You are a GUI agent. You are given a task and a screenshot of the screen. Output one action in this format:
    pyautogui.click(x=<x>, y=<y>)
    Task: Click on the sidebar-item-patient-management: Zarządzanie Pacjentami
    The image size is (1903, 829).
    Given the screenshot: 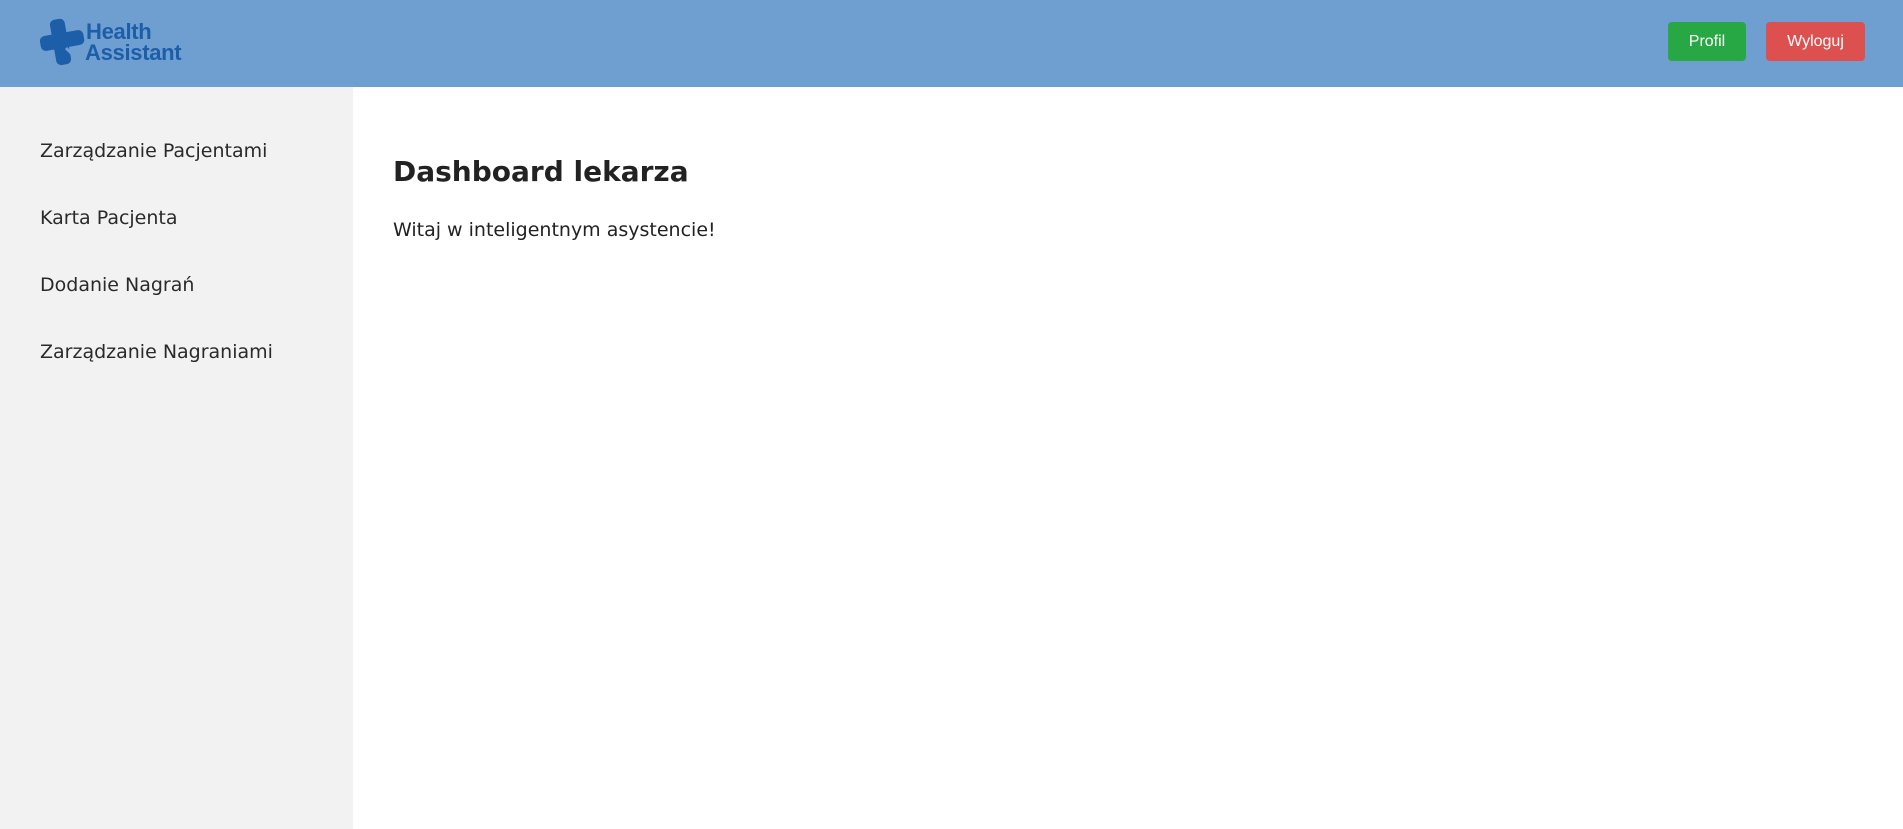 What is the action you would take?
    pyautogui.click(x=153, y=151)
    